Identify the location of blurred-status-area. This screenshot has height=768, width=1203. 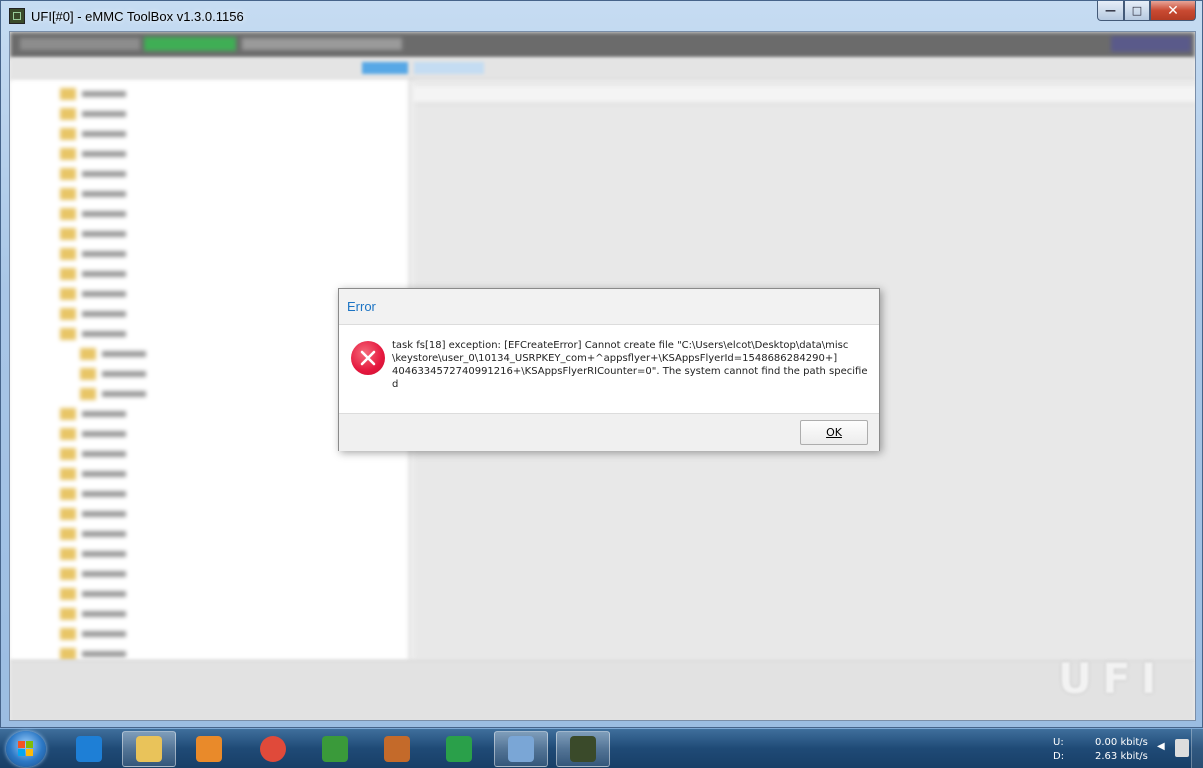
(602, 690).